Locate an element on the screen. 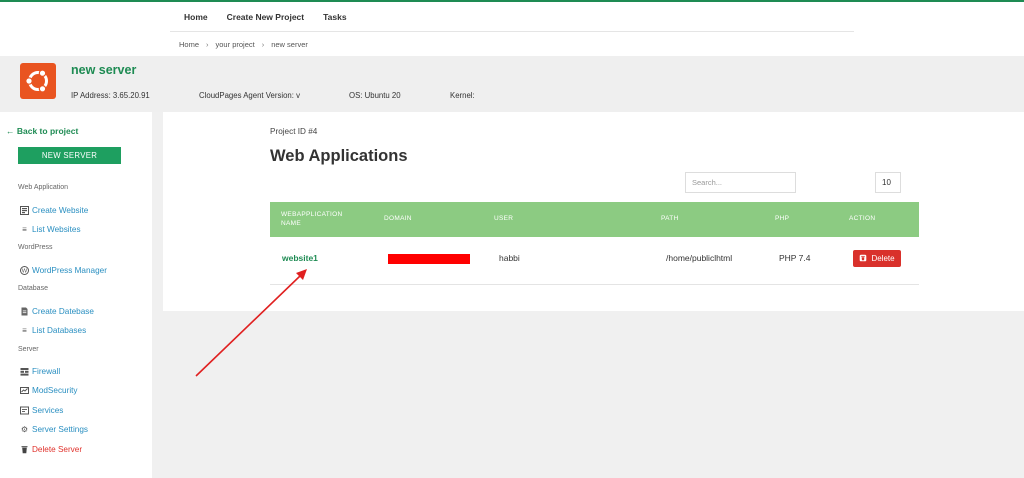 This screenshot has height=478, width=1024. server-name: new server is located at coordinates (104, 70).